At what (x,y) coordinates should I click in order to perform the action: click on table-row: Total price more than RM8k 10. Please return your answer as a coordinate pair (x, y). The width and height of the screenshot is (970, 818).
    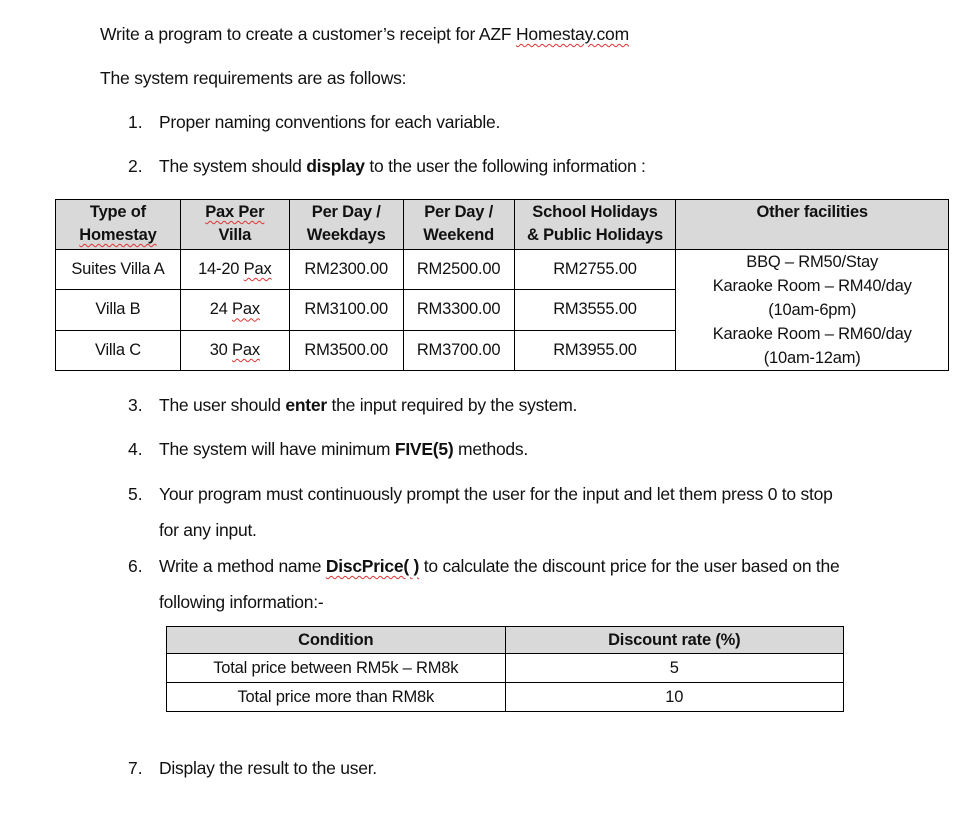
    Looking at the image, I should click on (505, 697).